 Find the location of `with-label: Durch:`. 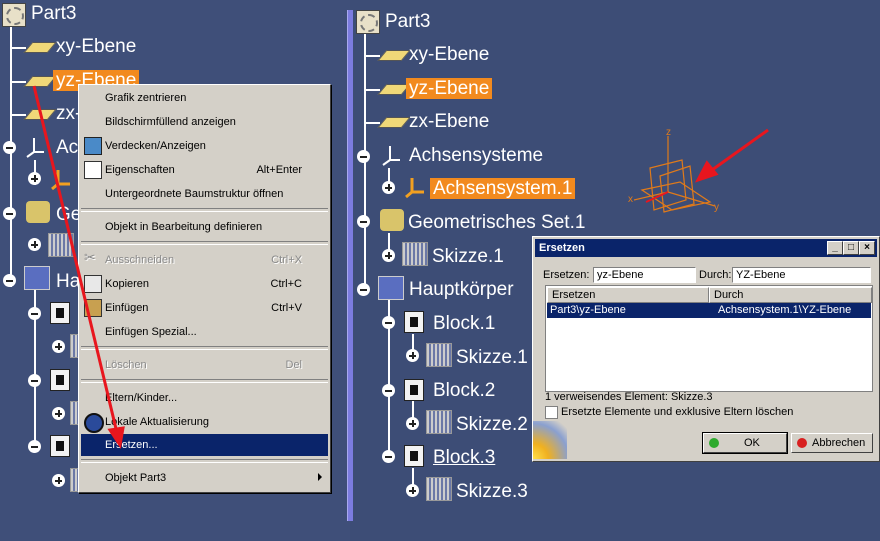

with-label: Durch: is located at coordinates (715, 275).